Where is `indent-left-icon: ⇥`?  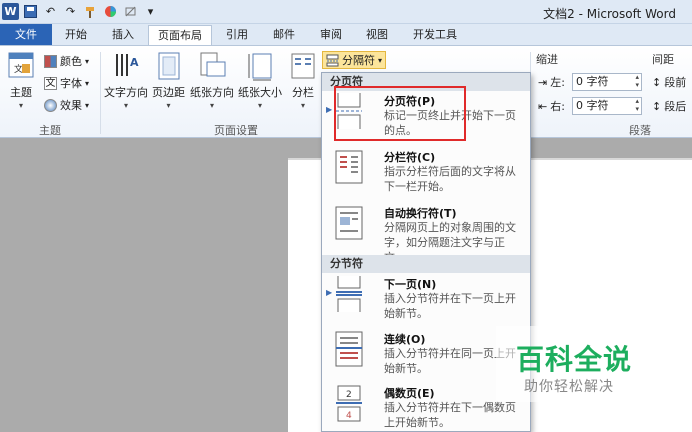 indent-left-icon: ⇥ is located at coordinates (543, 82).